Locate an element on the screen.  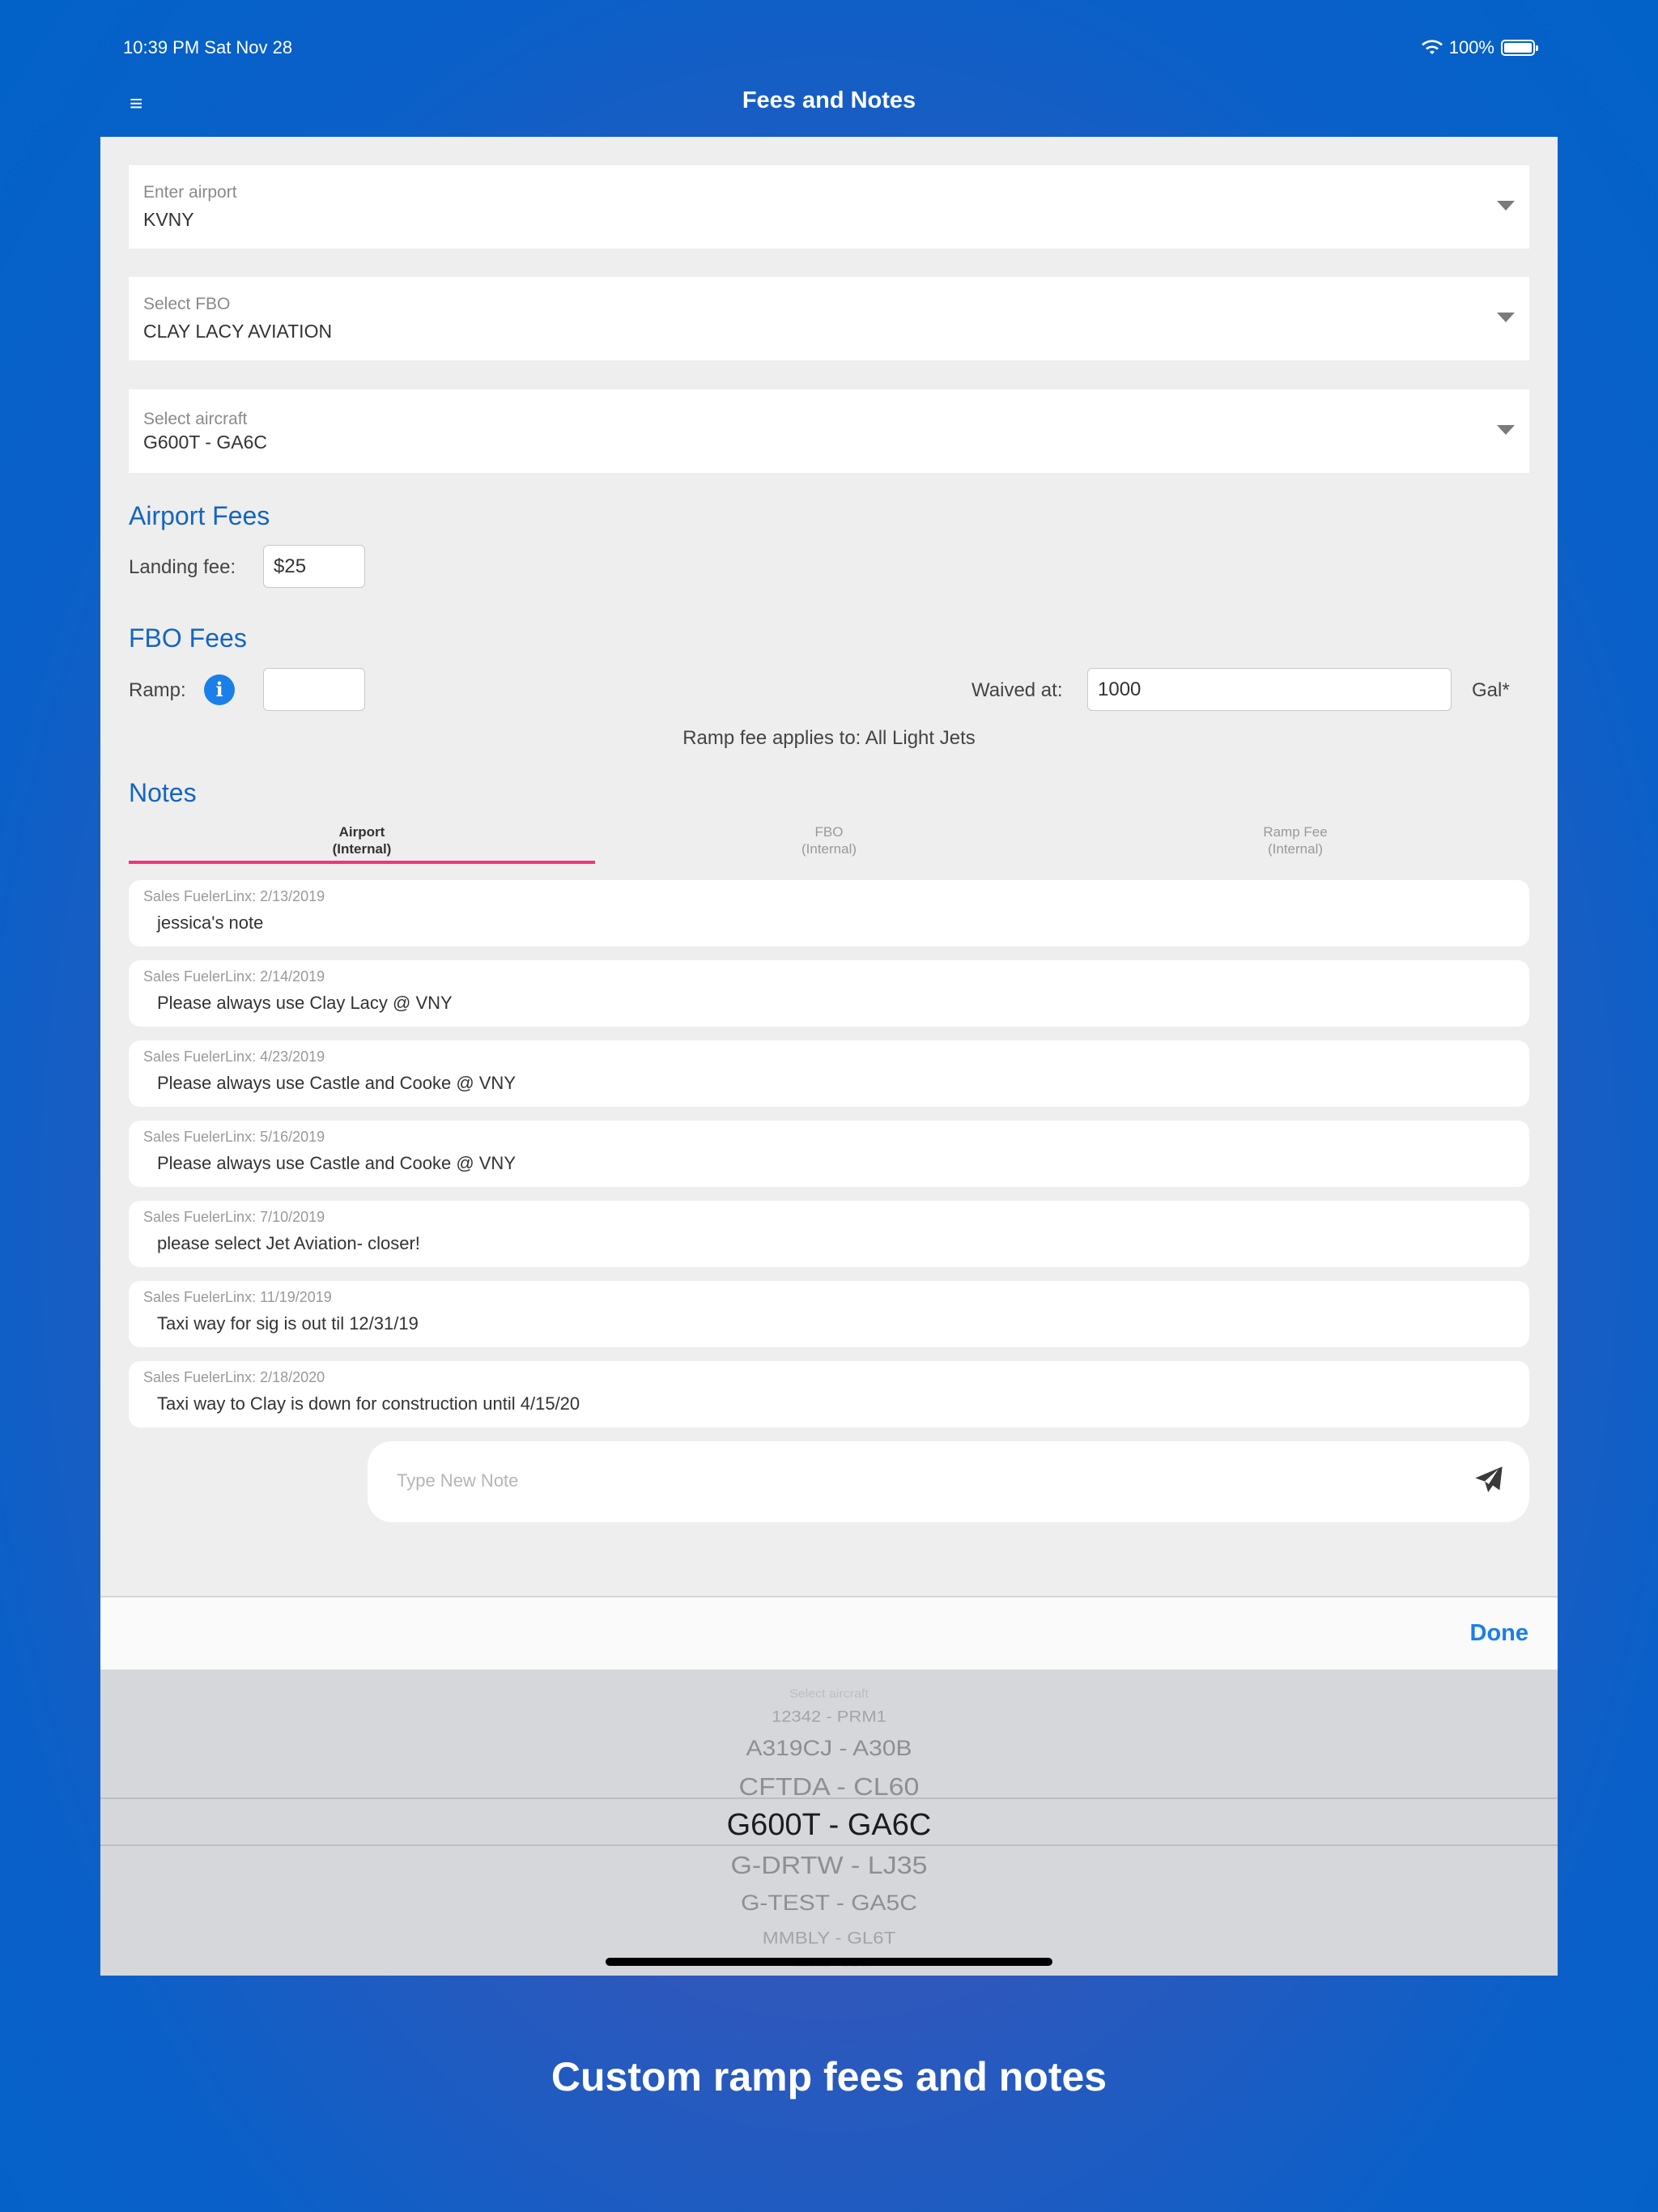
airport-select: Enter airport KVNY is located at coordinates (829, 207).